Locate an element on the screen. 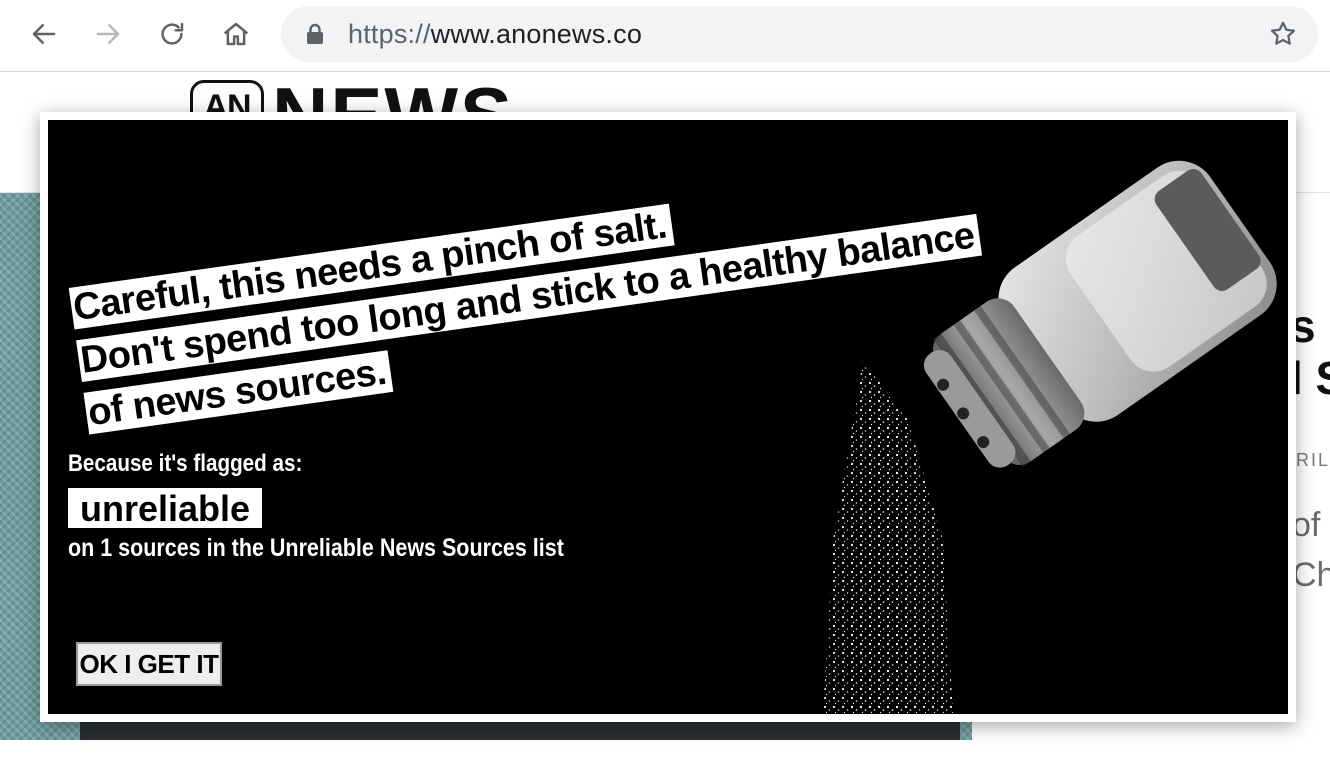  browser-toolbar: https://www.anonews.co is located at coordinates (665, 36).